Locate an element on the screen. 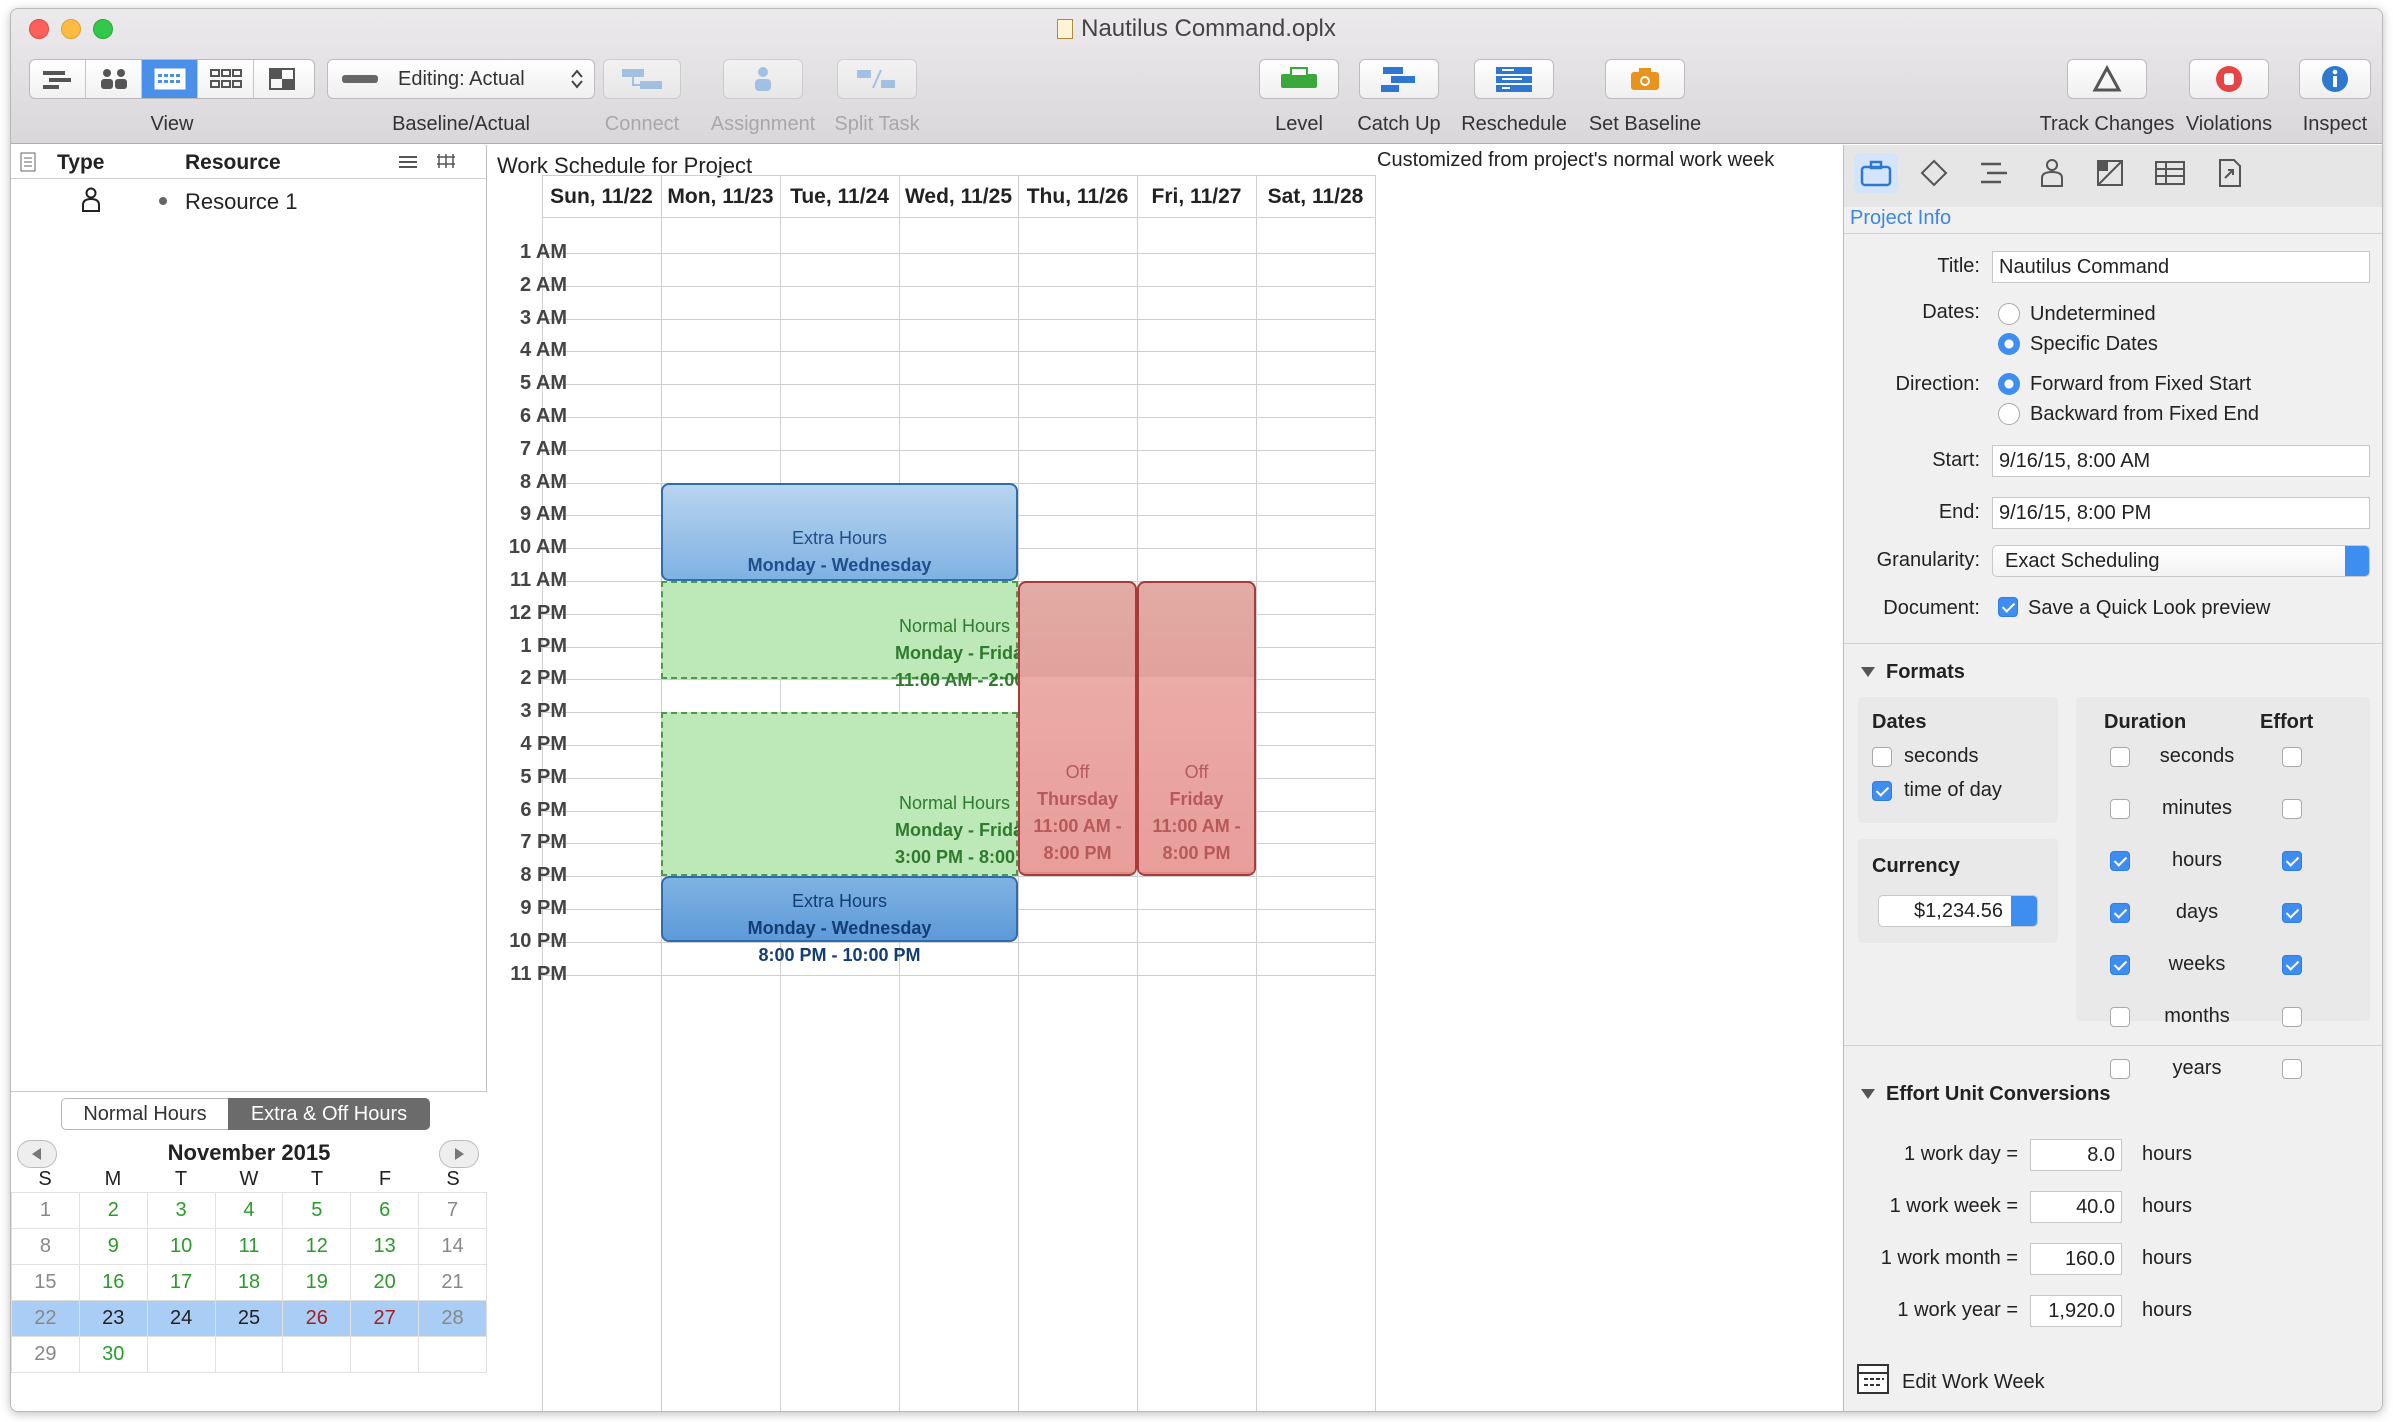 The width and height of the screenshot is (2393, 1422). start-field: 9/16/15, 8:00 AM is located at coordinates (2181, 461).